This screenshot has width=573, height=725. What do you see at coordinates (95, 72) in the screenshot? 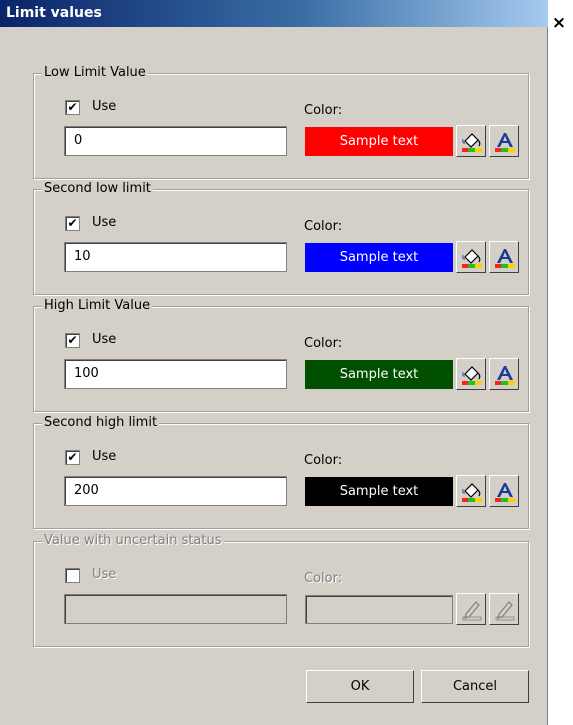
I see `group-legend: Low Limit Value` at bounding box center [95, 72].